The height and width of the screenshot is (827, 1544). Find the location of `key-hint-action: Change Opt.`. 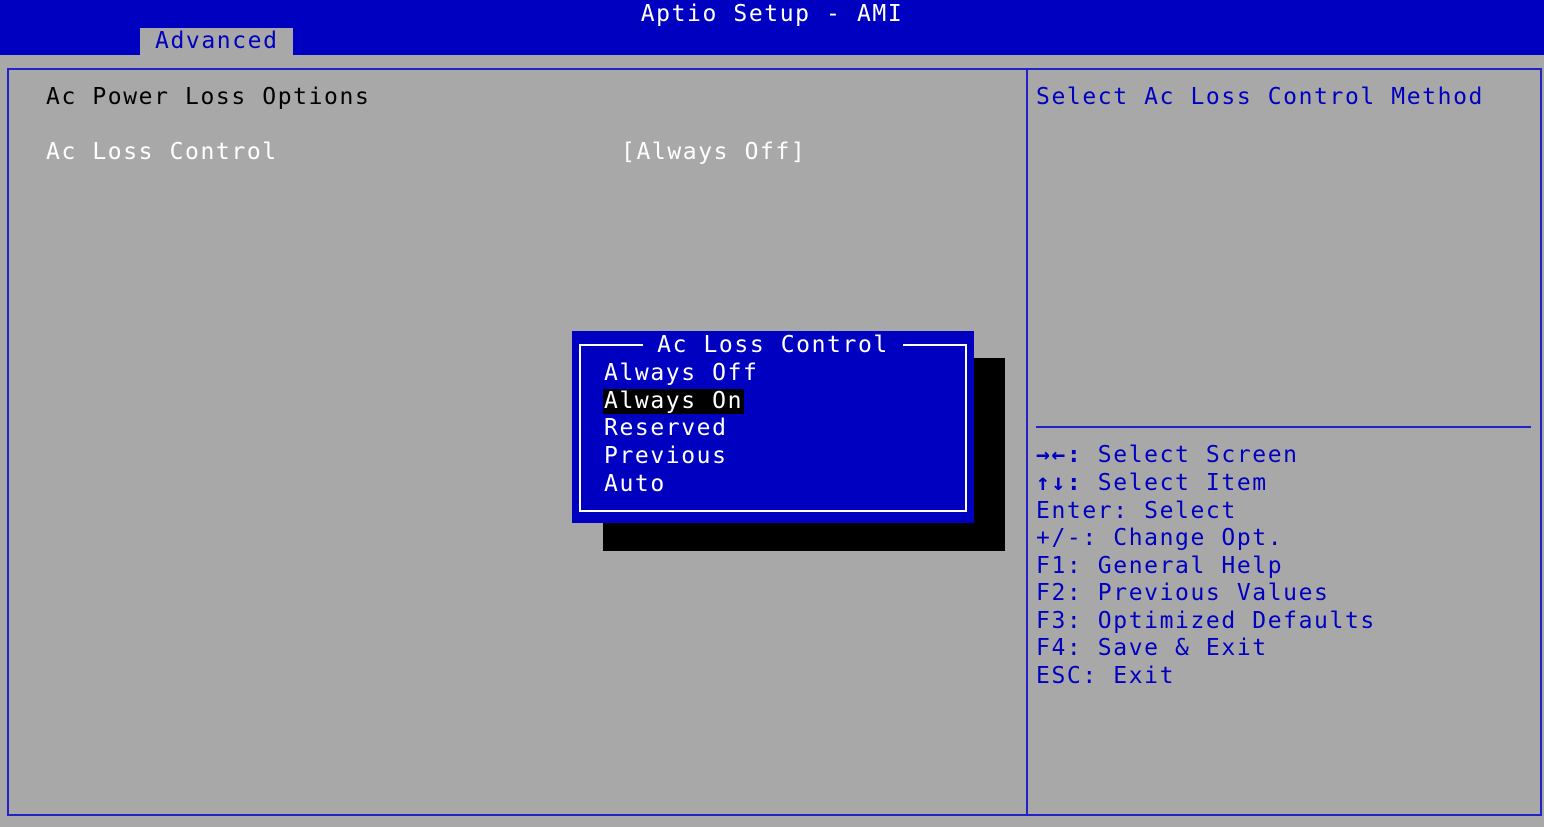

key-hint-action: Change Opt. is located at coordinates (1198, 538).